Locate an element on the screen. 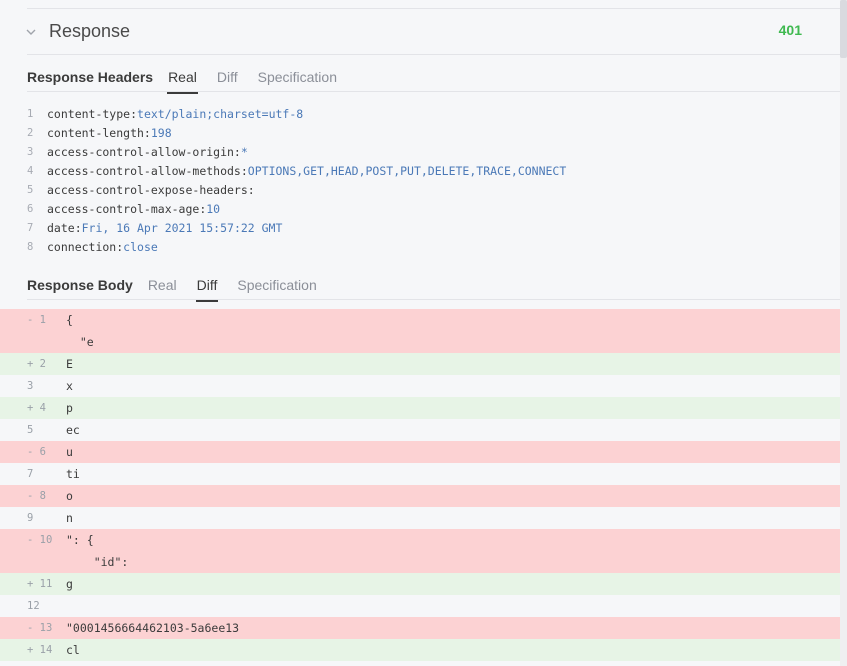  diff-line: 12 is located at coordinates (420, 606).